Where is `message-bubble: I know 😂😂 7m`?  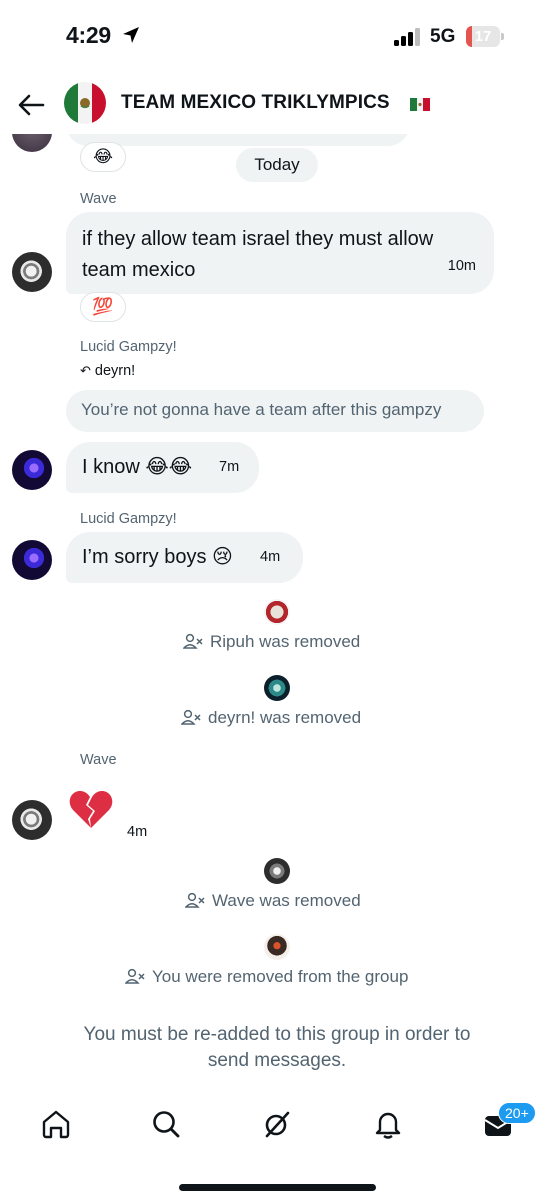 message-bubble: I know 😂😂 7m is located at coordinates (162, 467).